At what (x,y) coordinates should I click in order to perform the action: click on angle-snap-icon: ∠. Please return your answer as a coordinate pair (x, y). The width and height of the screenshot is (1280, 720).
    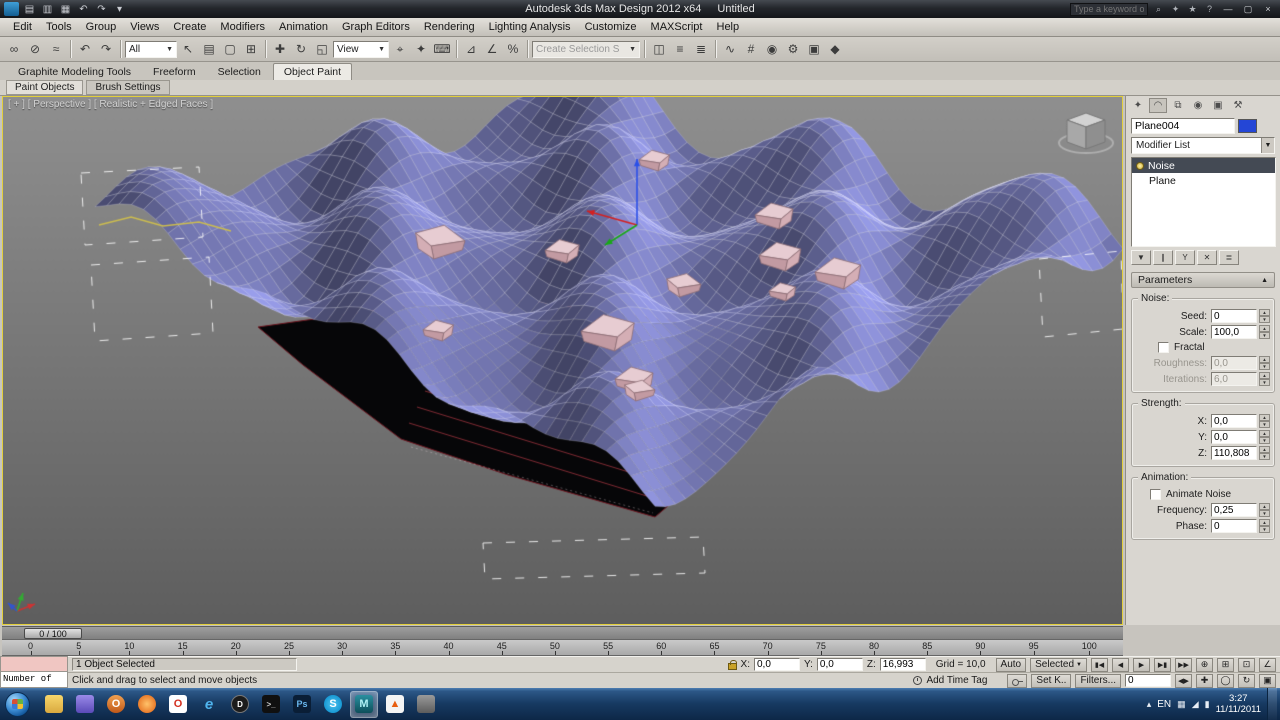
    Looking at the image, I should click on (492, 49).